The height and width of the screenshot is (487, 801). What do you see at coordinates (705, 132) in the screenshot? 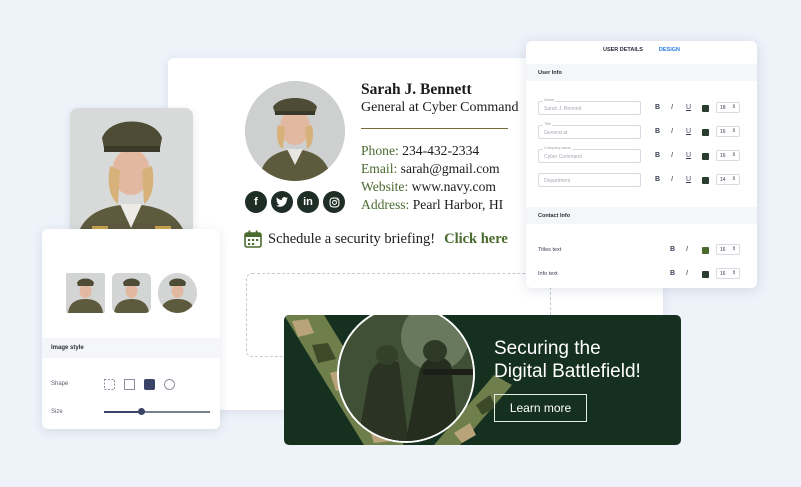
I see `title-color-swatch` at bounding box center [705, 132].